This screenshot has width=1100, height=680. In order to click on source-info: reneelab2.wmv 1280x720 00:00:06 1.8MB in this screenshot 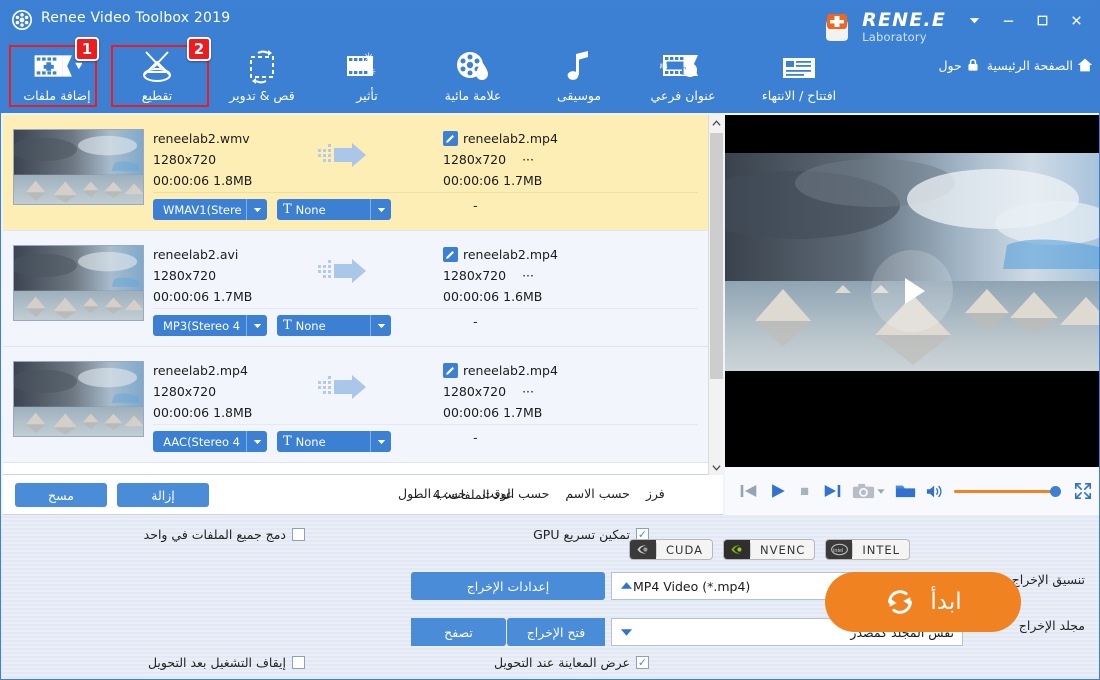, I will do `click(243, 159)`.